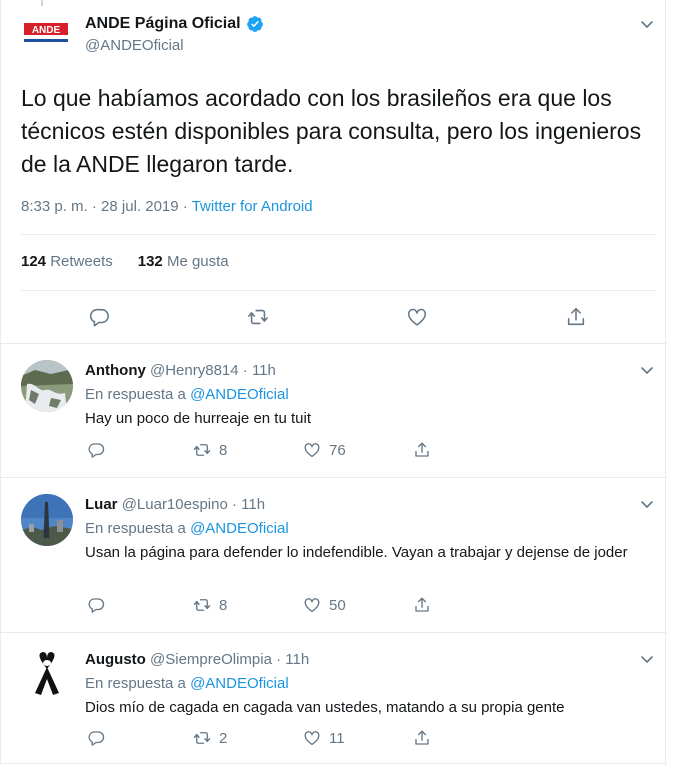  I want to click on ande-logo-avatar: ANDE, so click(46, 34).